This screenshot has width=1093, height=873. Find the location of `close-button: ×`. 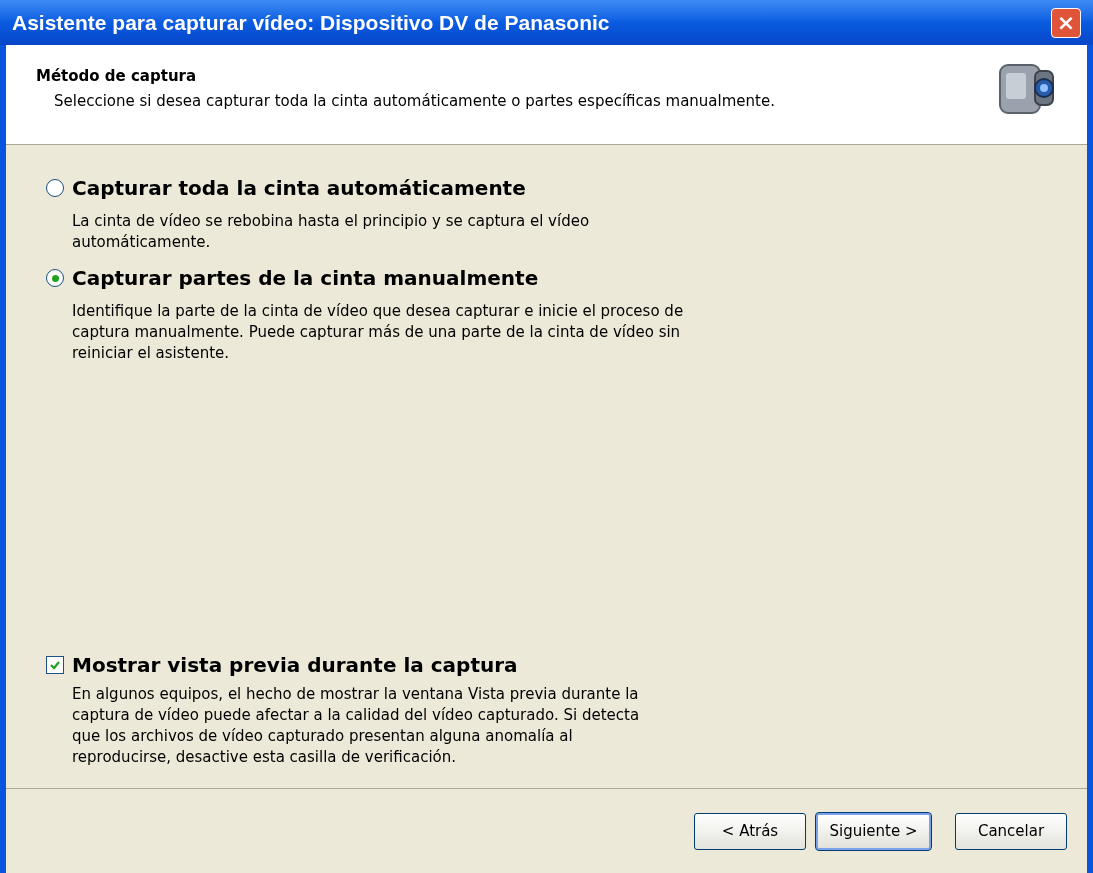

close-button: × is located at coordinates (1066, 22).